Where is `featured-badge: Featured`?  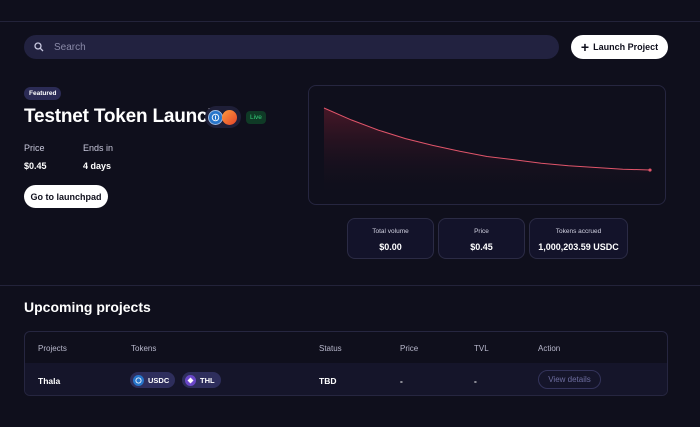
featured-badge: Featured is located at coordinates (43, 93).